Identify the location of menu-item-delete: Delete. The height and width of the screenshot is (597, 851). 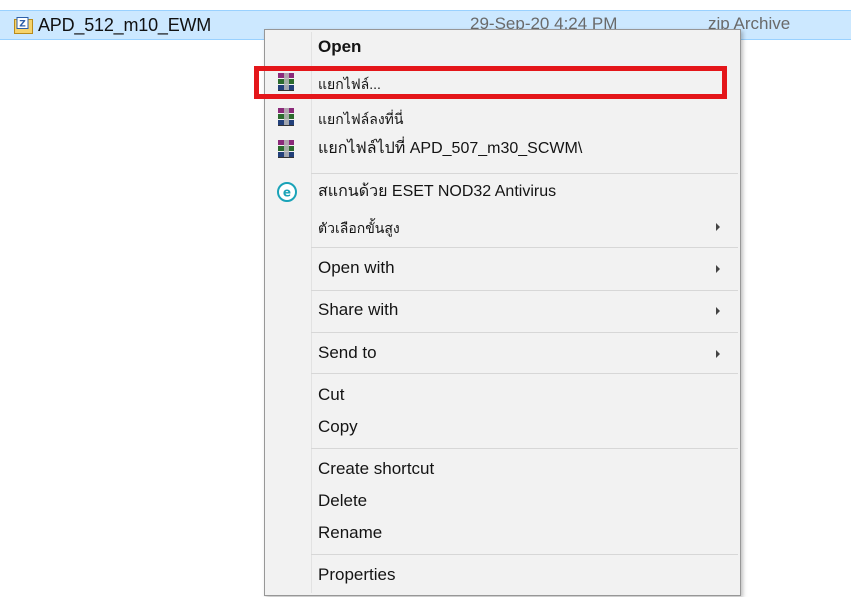
(502, 501).